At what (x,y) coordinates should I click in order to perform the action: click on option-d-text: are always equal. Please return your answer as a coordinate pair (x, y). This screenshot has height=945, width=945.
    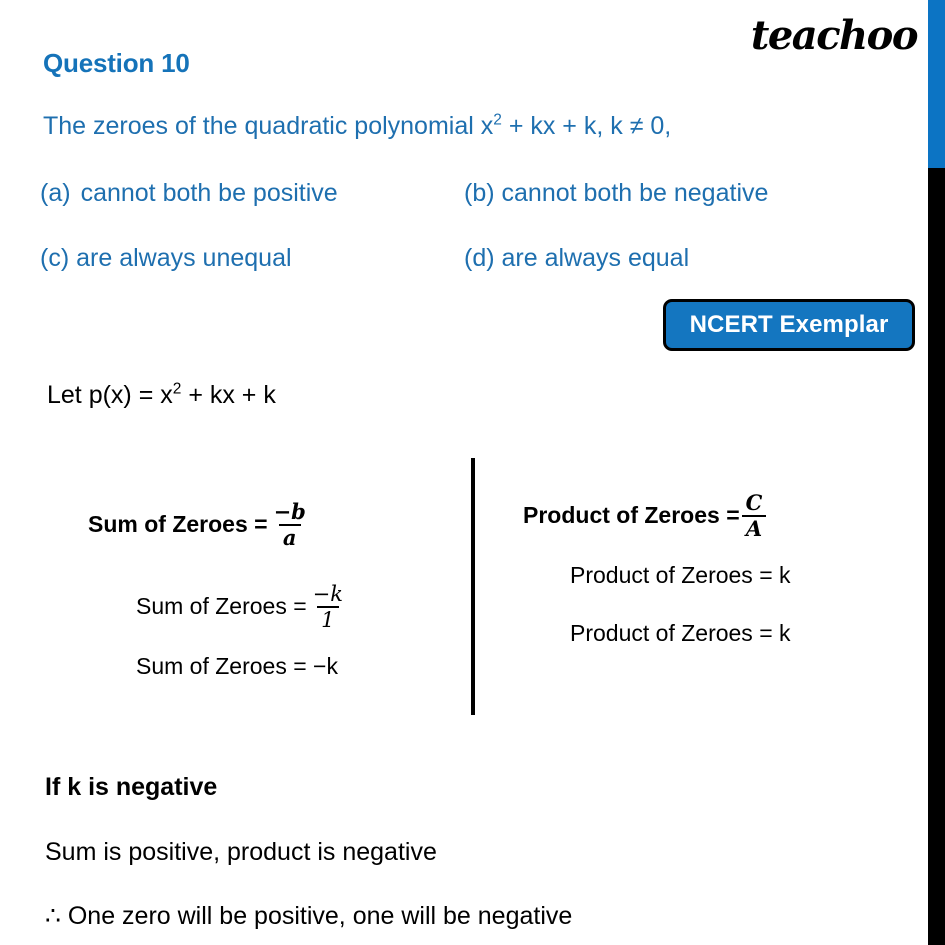
    Looking at the image, I should click on (595, 258).